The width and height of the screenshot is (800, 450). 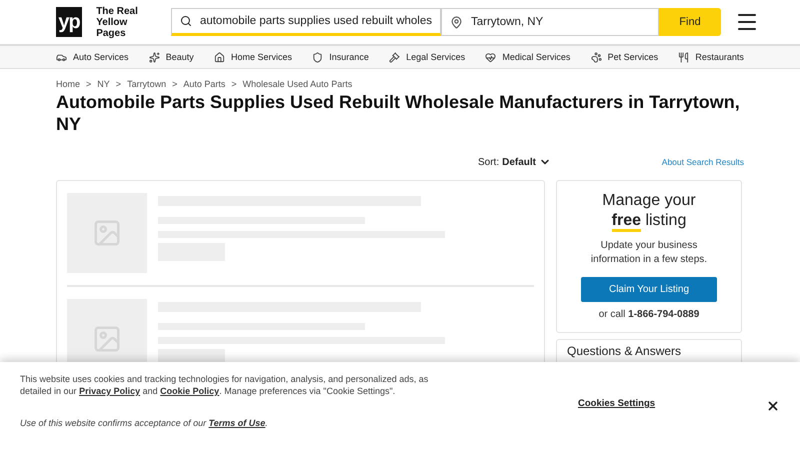 I want to click on cookies-settings-button: Cookies Settings, so click(x=617, y=403).